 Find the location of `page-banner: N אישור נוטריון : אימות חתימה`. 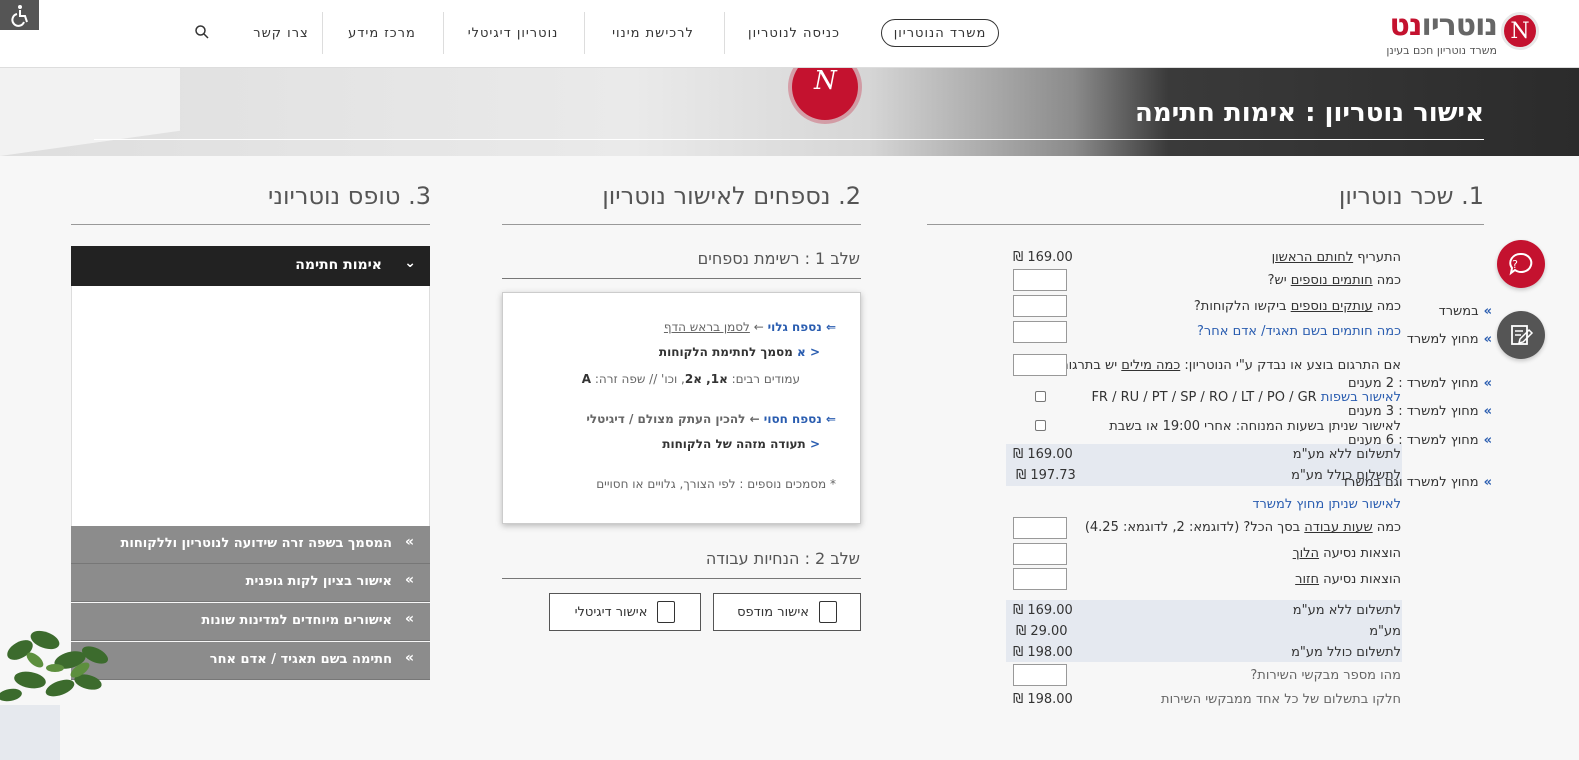

page-banner: N אישור נוטריון : אימות חתימה is located at coordinates (789, 112).